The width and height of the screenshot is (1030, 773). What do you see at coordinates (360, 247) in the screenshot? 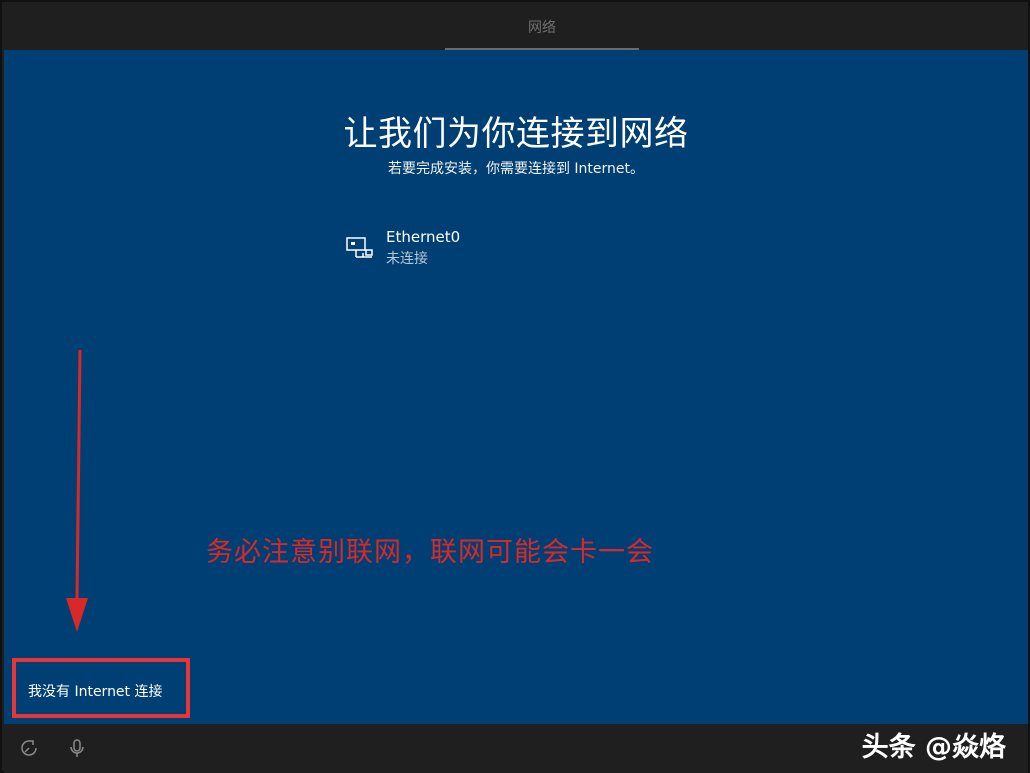
I see `ethernet-icon` at bounding box center [360, 247].